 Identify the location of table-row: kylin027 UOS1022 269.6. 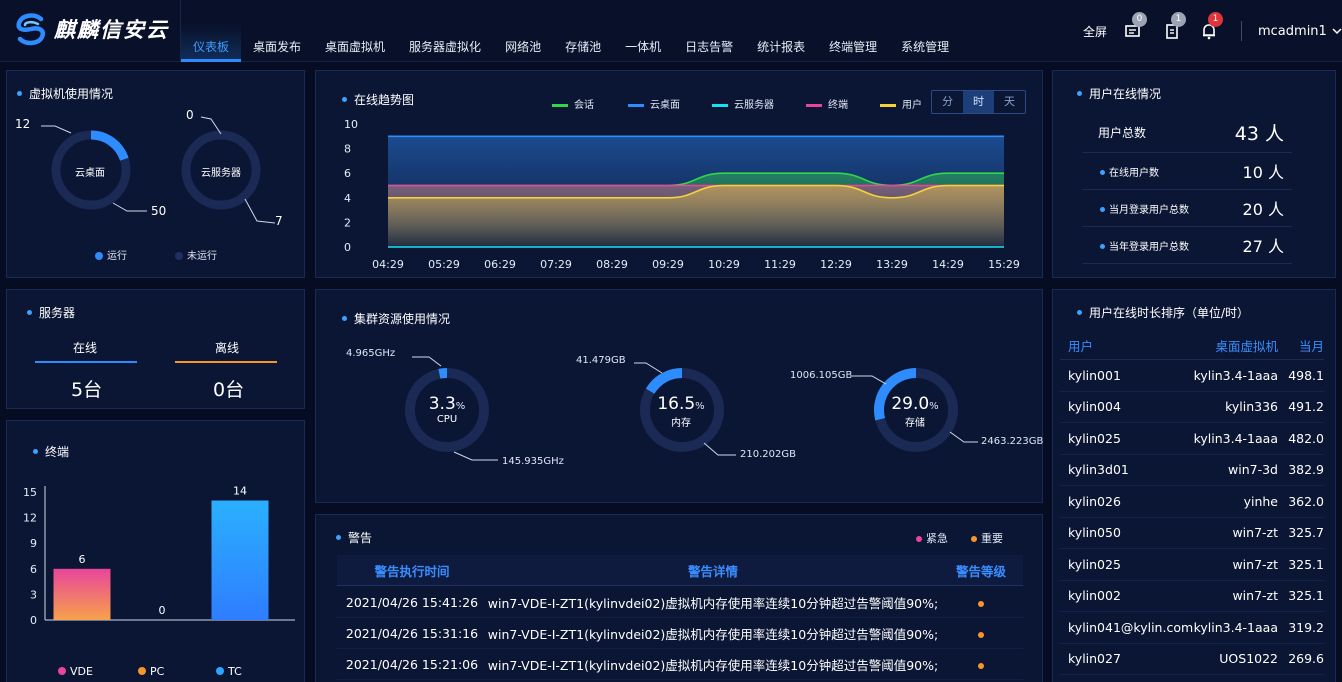
(1192, 659).